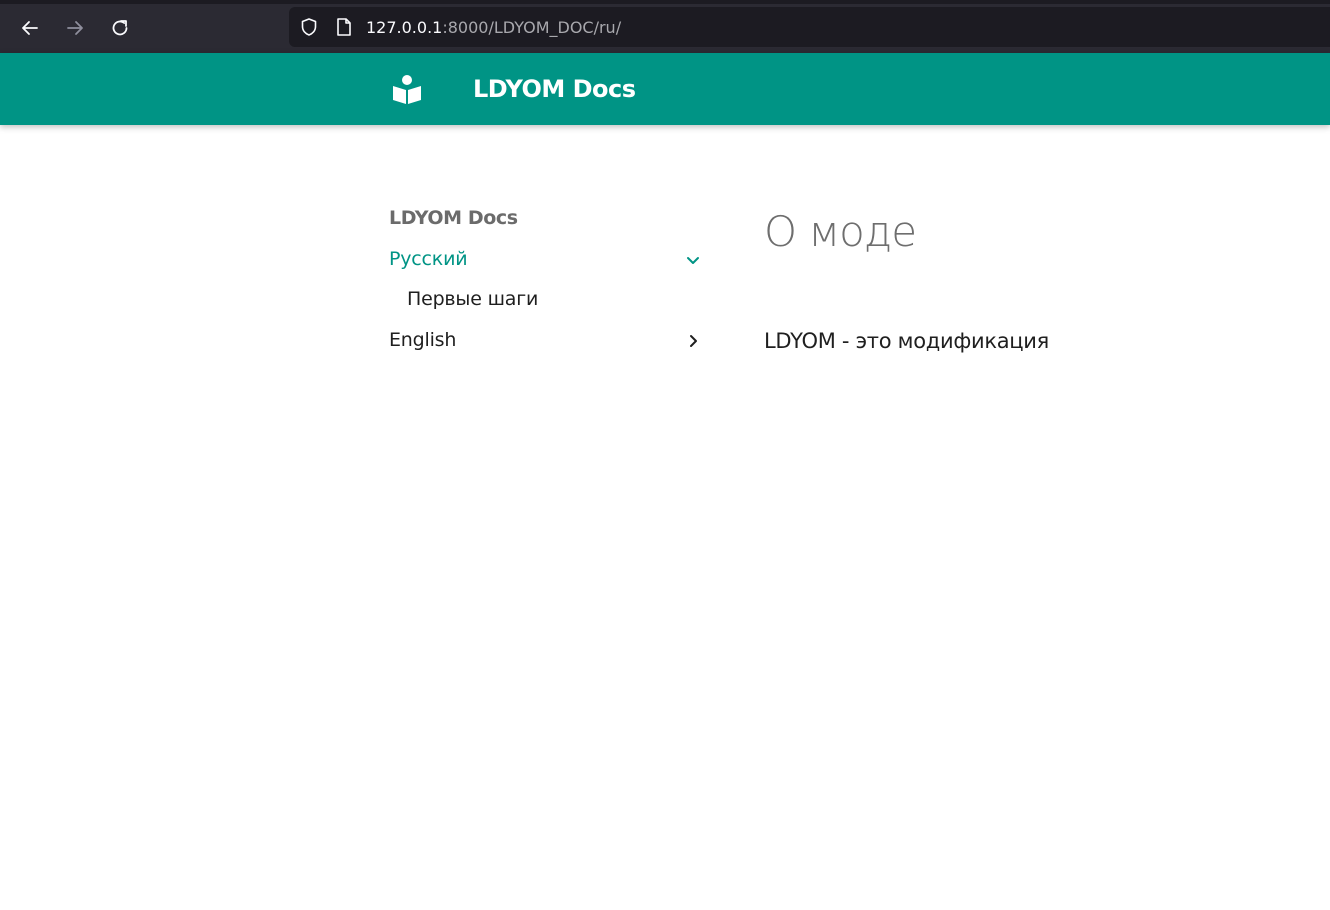  Describe the element at coordinates (665, 2) in the screenshot. I see `tab-strip-edge` at that location.